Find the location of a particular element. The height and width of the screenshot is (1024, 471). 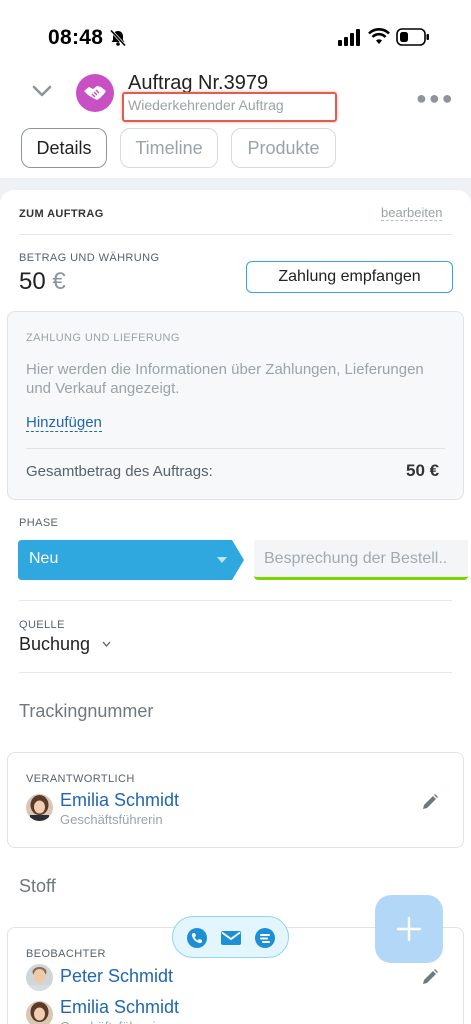

responsible-label: VERANTWORTLICH is located at coordinates (80, 779).